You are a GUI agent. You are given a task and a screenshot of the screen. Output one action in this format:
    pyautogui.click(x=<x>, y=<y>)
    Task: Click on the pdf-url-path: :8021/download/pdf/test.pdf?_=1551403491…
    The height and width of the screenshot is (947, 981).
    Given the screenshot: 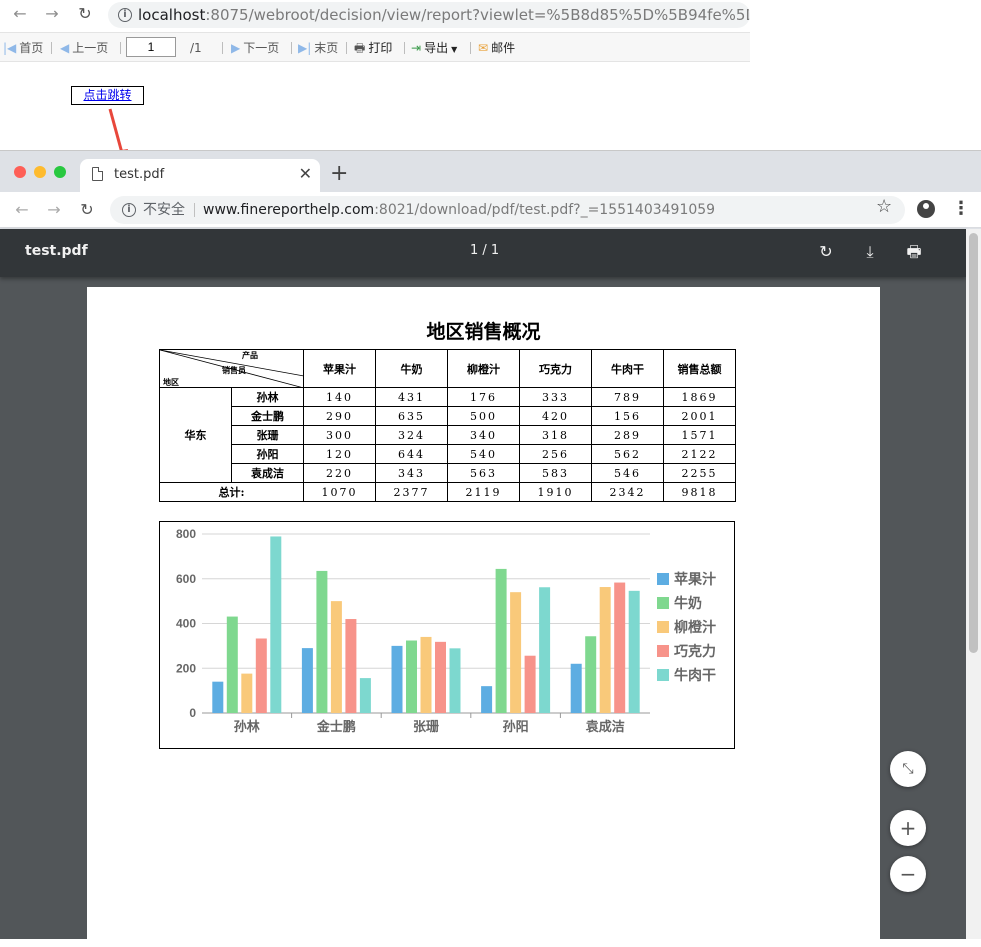 What is the action you would take?
    pyautogui.click(x=545, y=210)
    